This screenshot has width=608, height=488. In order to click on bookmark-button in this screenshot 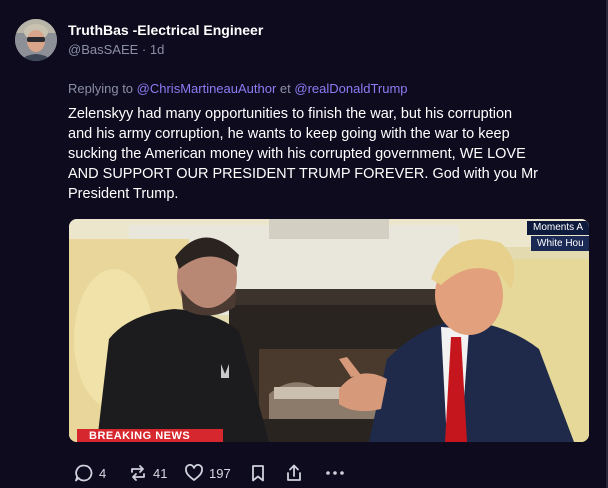, I will do `click(258, 473)`.